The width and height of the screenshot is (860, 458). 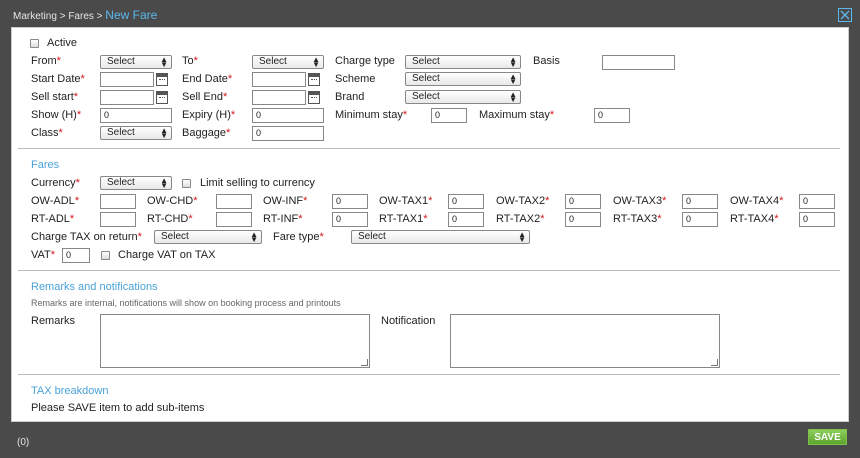 I want to click on fare-type-label: Fare type*, so click(x=298, y=237).